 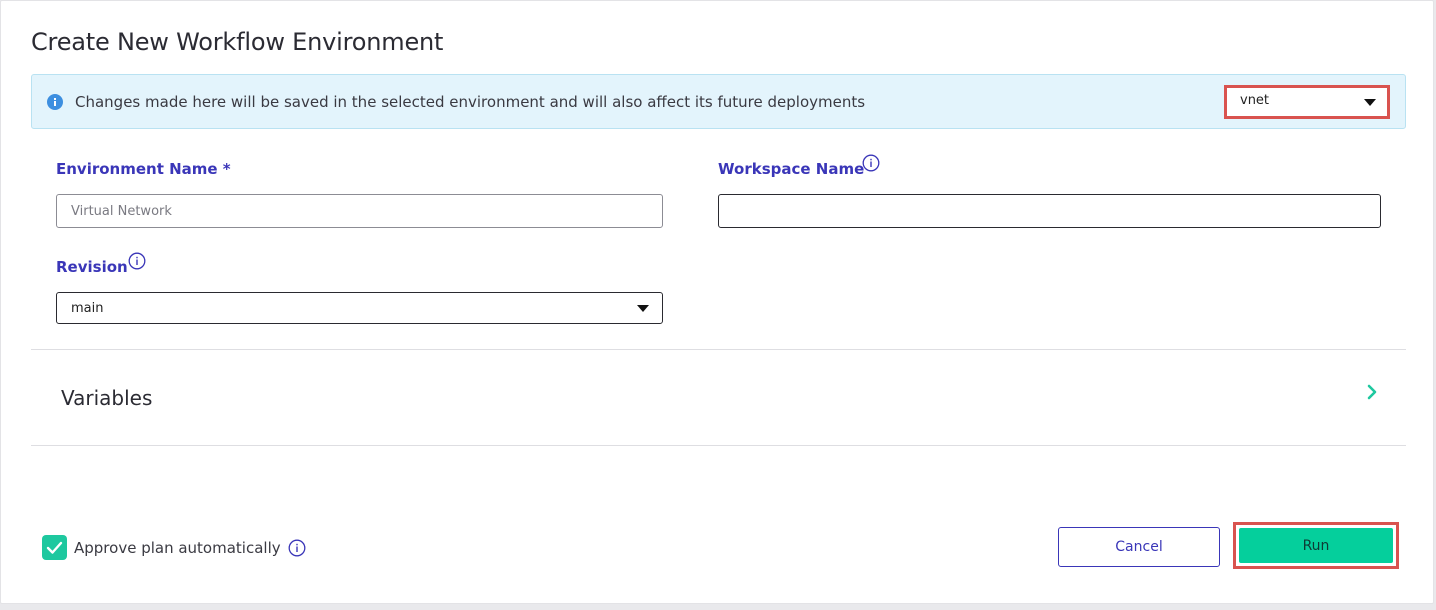 I want to click on run-button: Run, so click(x=1316, y=545).